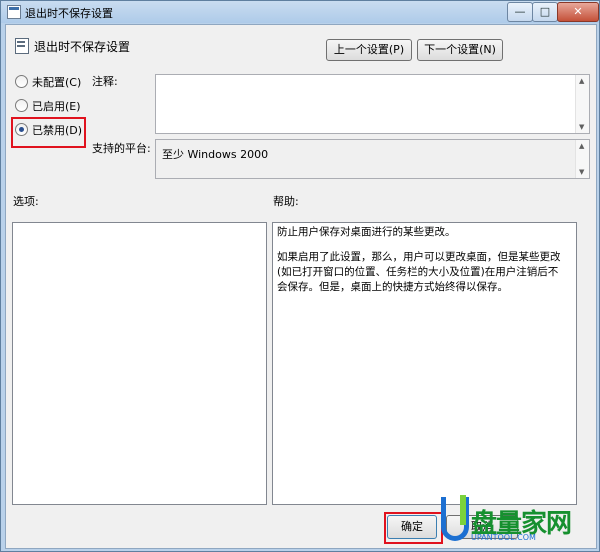 The image size is (600, 552). What do you see at coordinates (56, 106) in the screenshot?
I see `radio-label: 已启用(E)` at bounding box center [56, 106].